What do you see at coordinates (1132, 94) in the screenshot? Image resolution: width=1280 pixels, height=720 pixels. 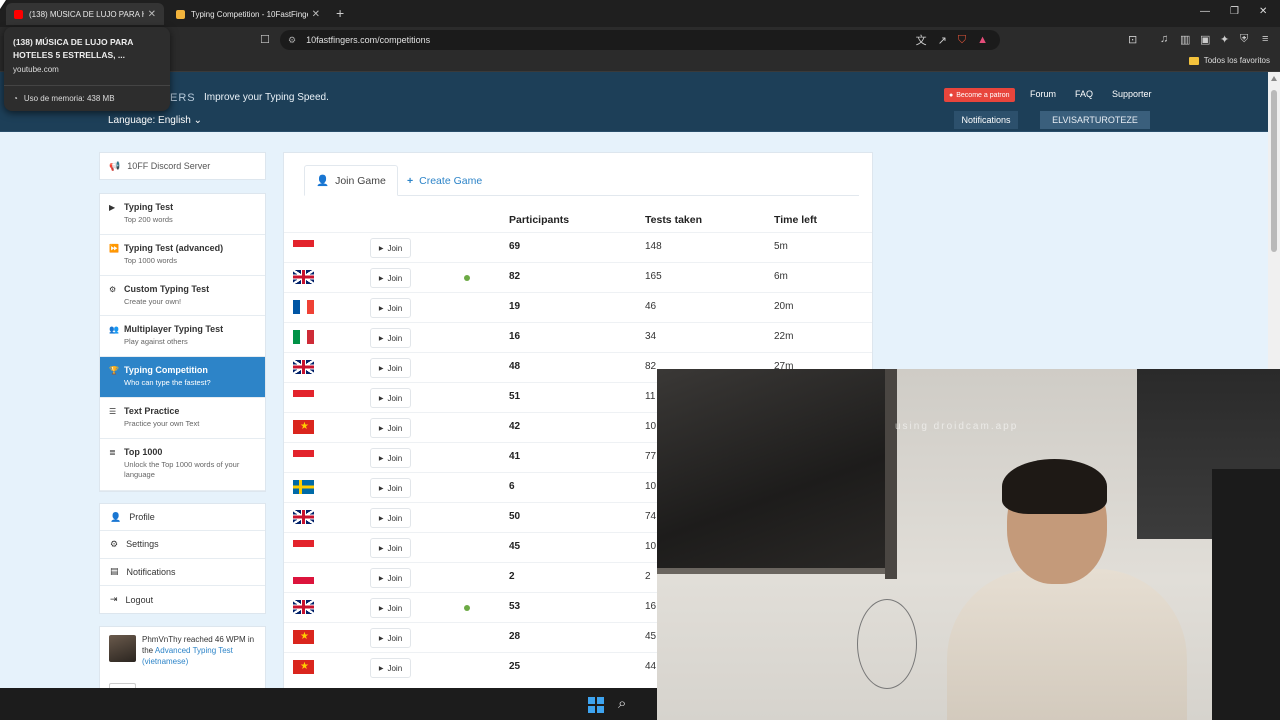 I see `nav-supporter: Supporter` at bounding box center [1132, 94].